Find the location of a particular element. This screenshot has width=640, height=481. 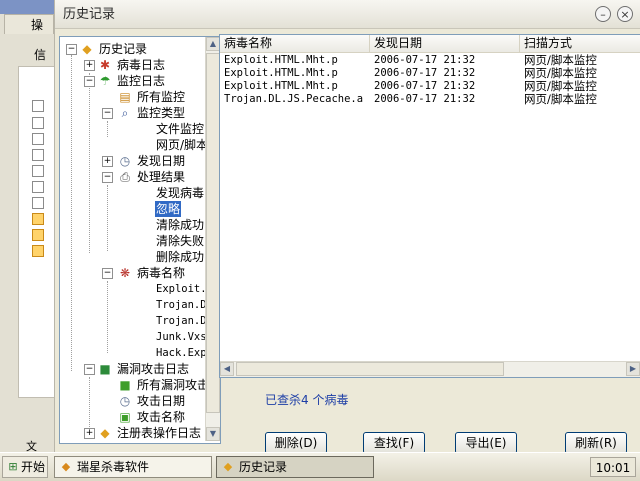

start-button: ⊞ 开始 is located at coordinates (25, 467).